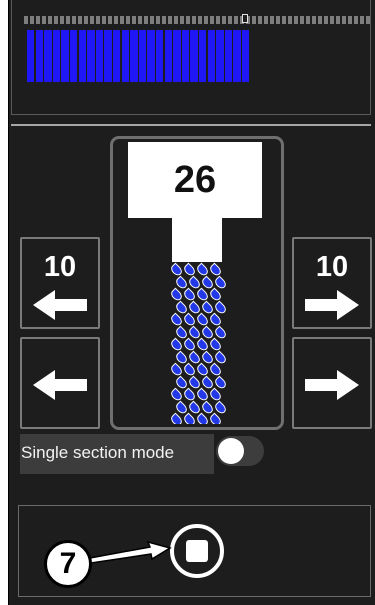 The width and height of the screenshot is (375, 605). Describe the element at coordinates (245, 18) in the screenshot. I see `section-position-marker` at that location.